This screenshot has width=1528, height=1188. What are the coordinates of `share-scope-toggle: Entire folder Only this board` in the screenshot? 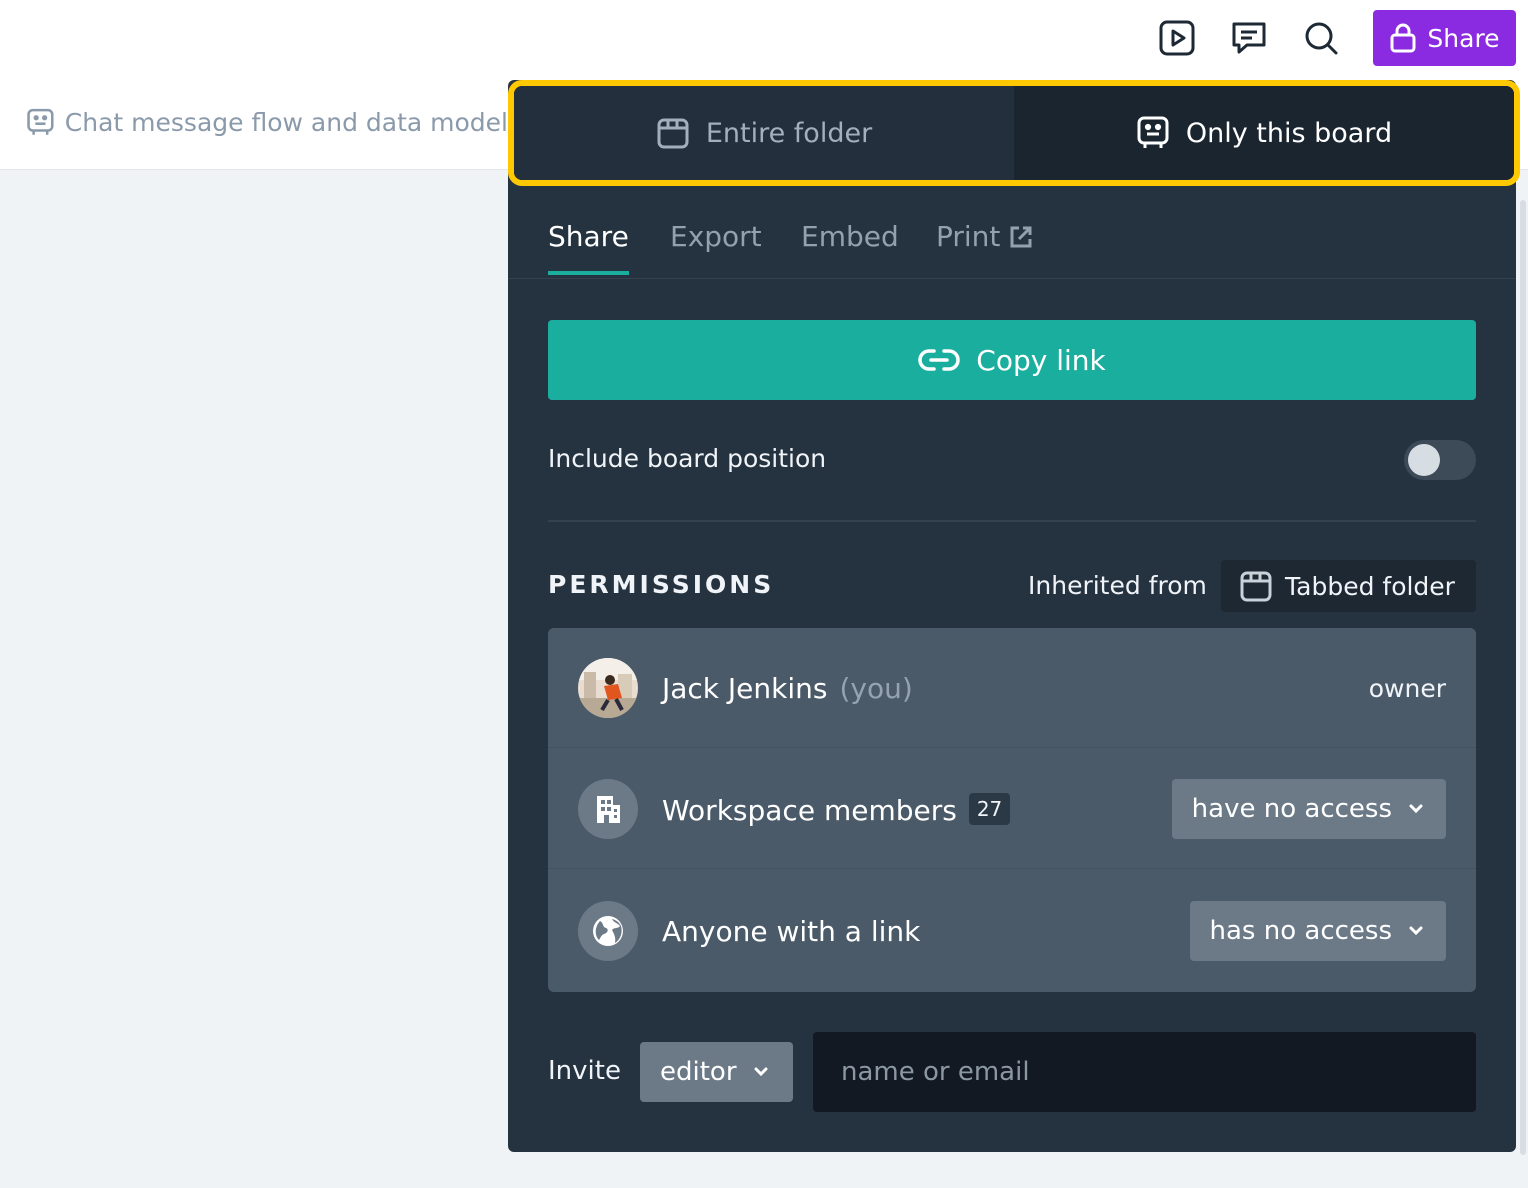 It's located at (1014, 133).